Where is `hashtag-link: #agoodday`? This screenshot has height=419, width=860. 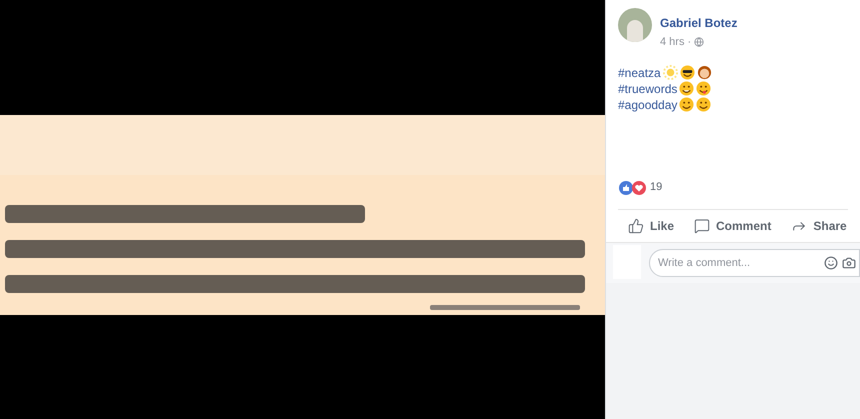
hashtag-link: #agoodday is located at coordinates (648, 105).